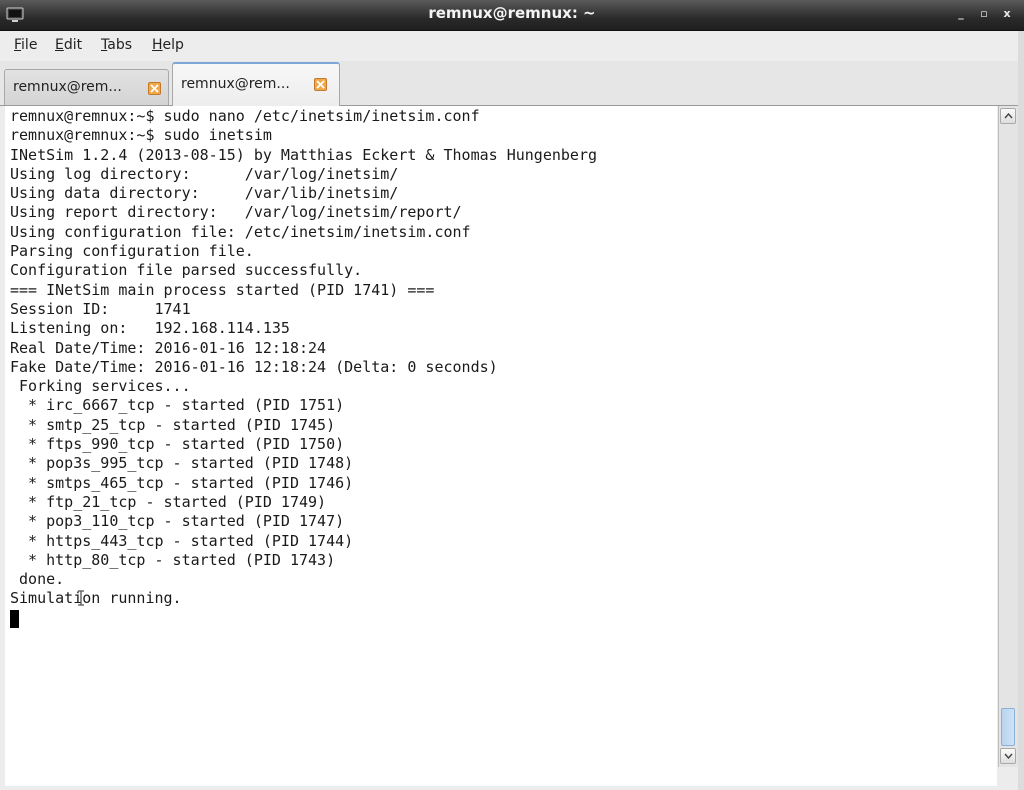 The image size is (1024, 790). What do you see at coordinates (59, 45) in the screenshot?
I see `menu-edit-mnemonic: E` at bounding box center [59, 45].